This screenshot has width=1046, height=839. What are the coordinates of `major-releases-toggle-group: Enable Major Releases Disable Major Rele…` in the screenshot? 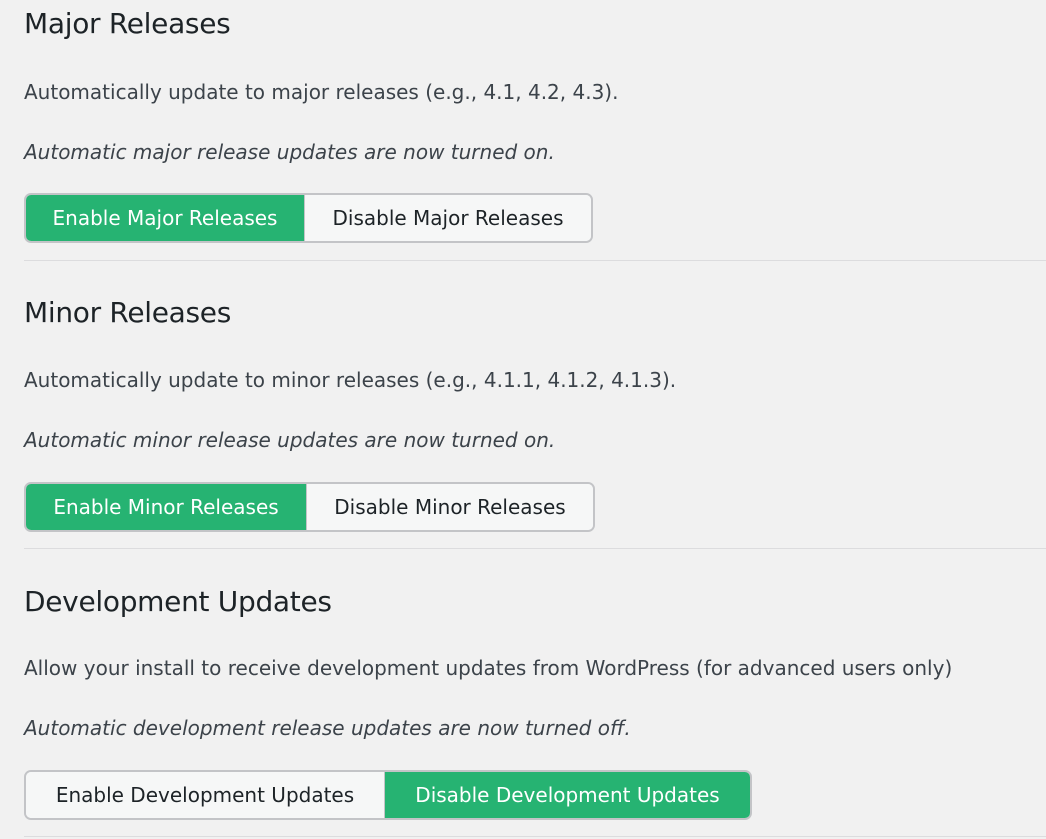 It's located at (308, 218).